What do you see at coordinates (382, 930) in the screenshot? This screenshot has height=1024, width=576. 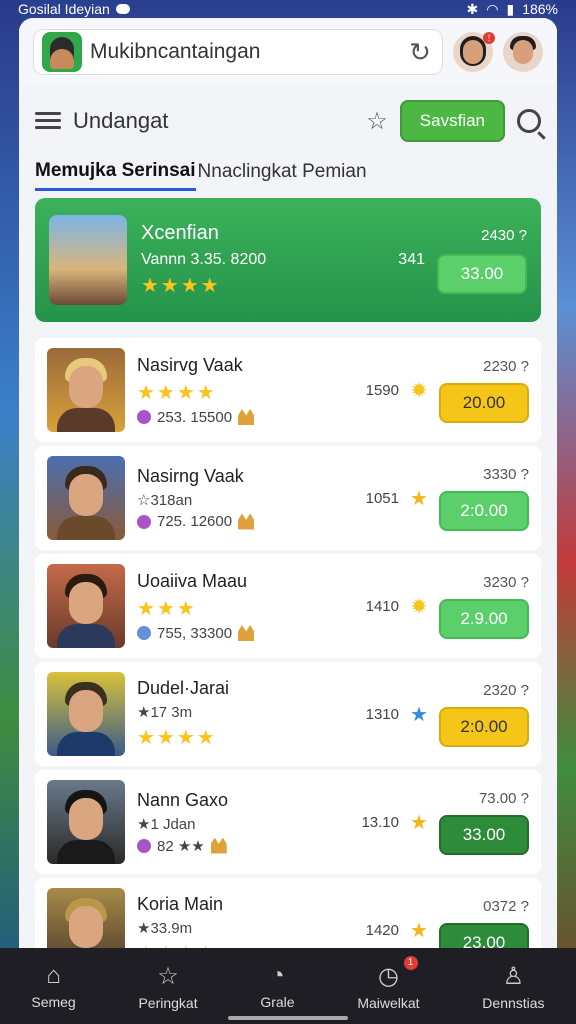 I see `item-count: 1420` at bounding box center [382, 930].